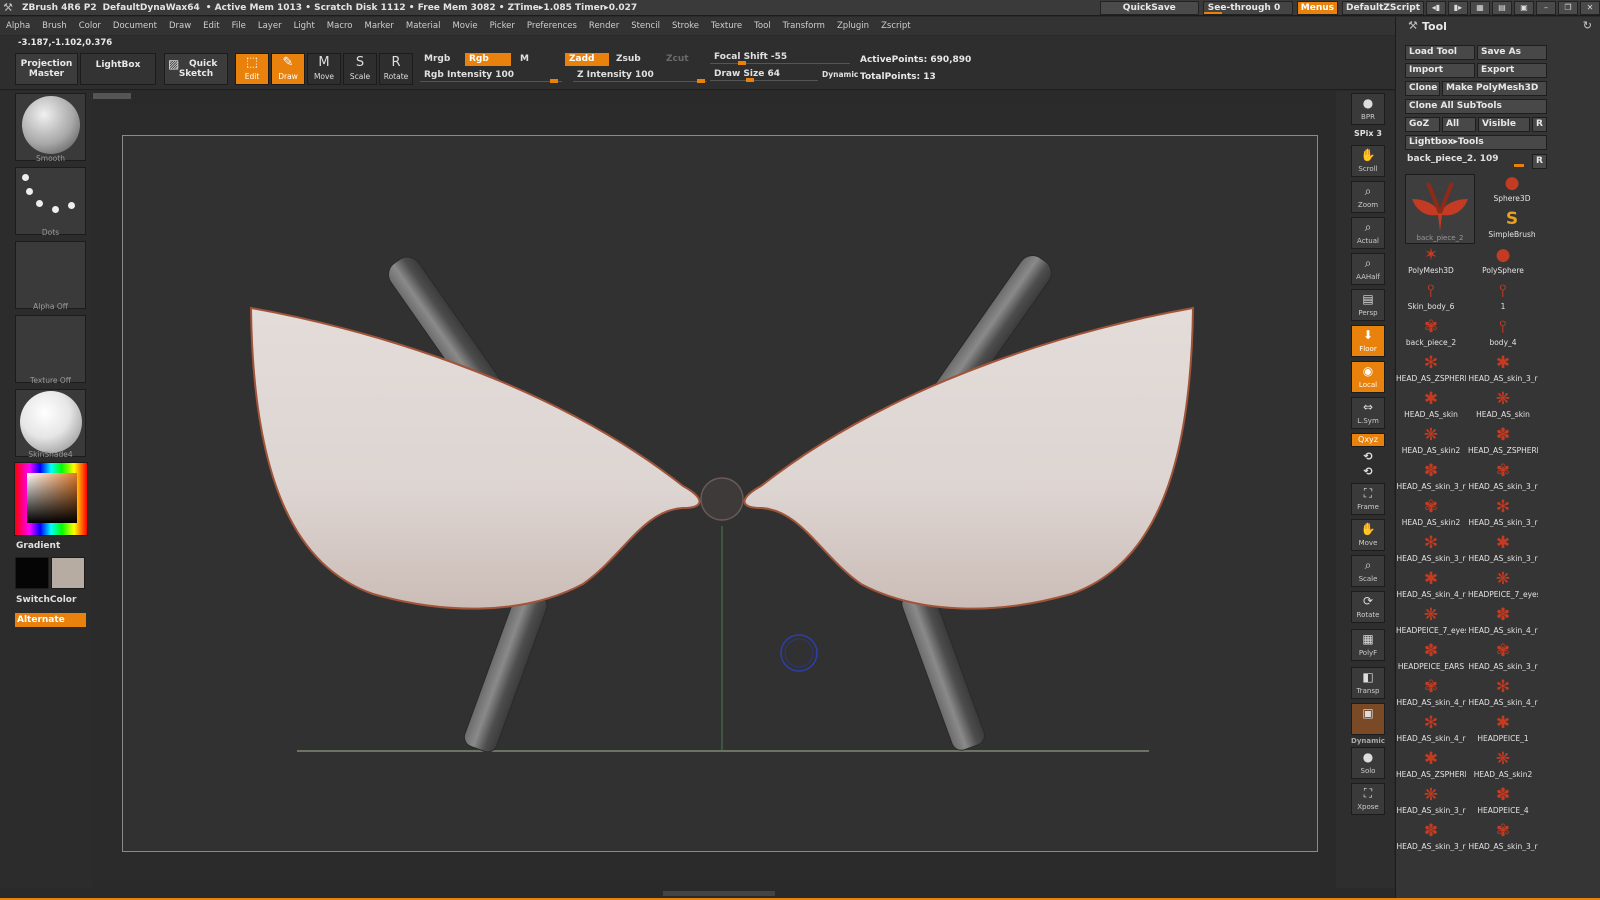  What do you see at coordinates (1368, 133) in the screenshot?
I see `spix-slider: SPix 3` at bounding box center [1368, 133].